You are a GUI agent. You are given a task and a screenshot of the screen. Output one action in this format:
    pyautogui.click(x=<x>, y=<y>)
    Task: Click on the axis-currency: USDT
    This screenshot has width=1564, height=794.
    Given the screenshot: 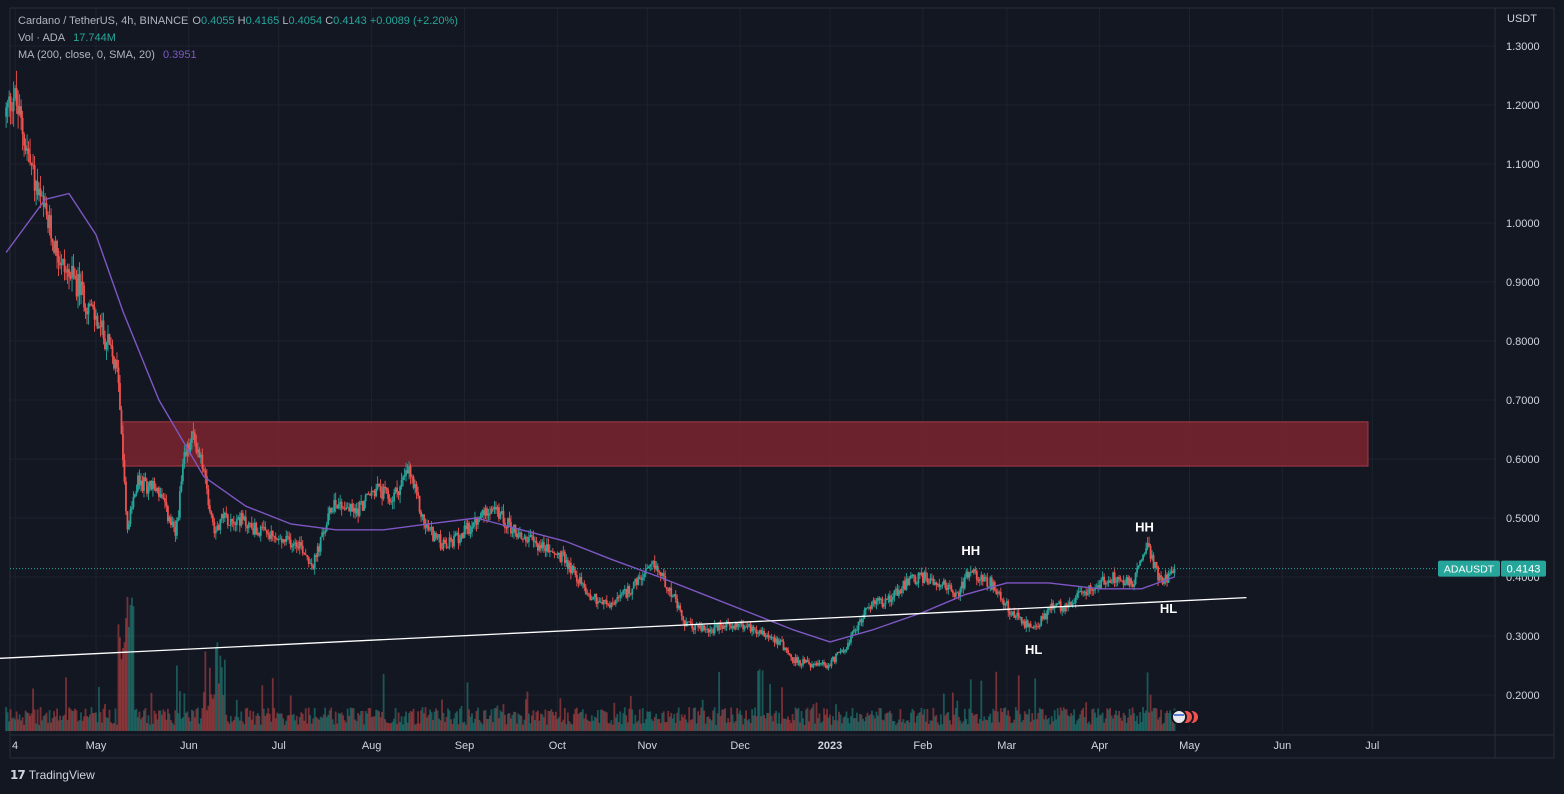 What is the action you would take?
    pyautogui.click(x=1522, y=19)
    